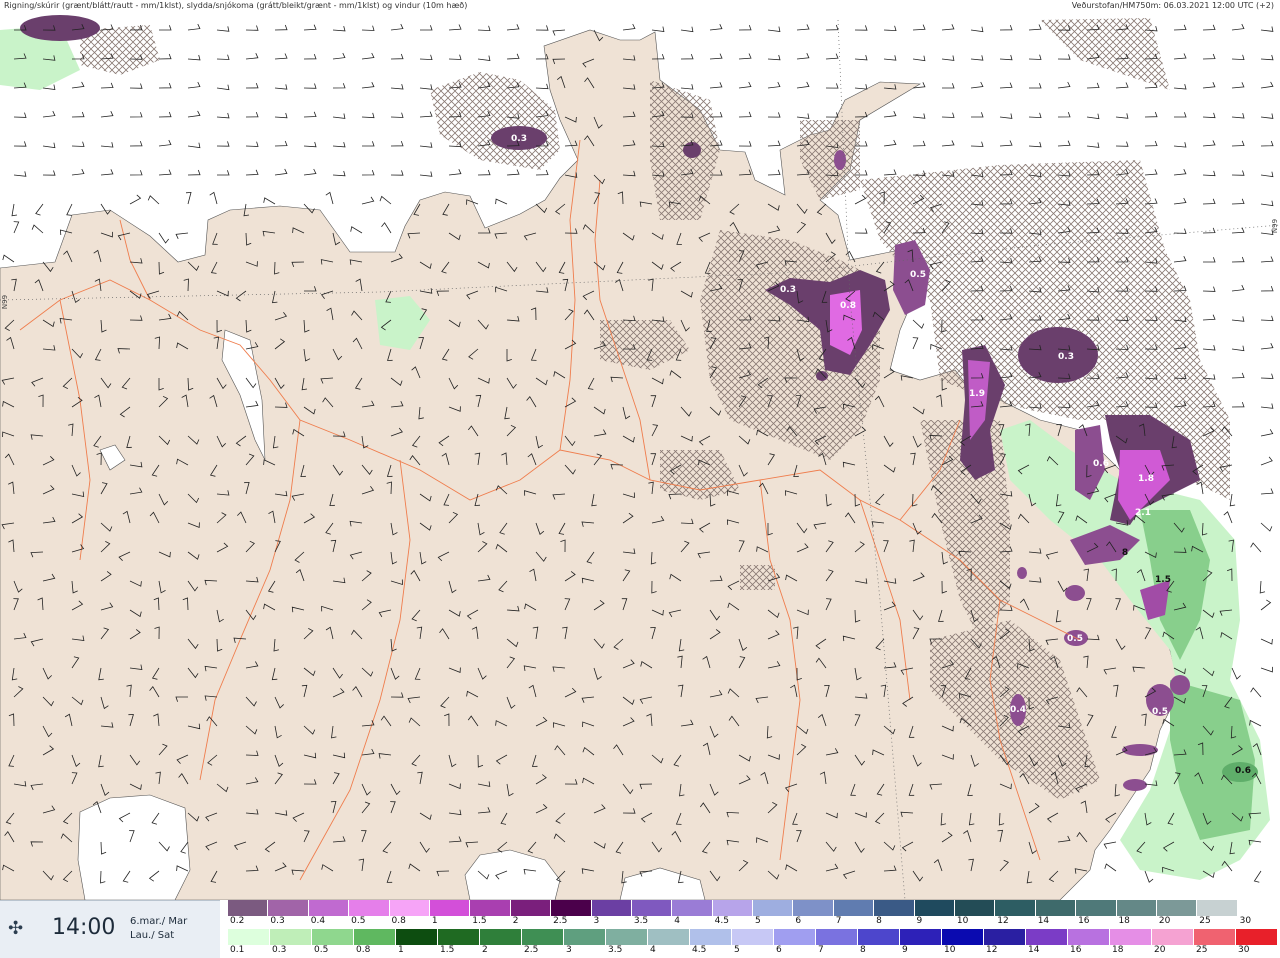 The width and height of the screenshot is (1280, 958). I want to click on rain-scale-label: 1.5, so click(447, 950).